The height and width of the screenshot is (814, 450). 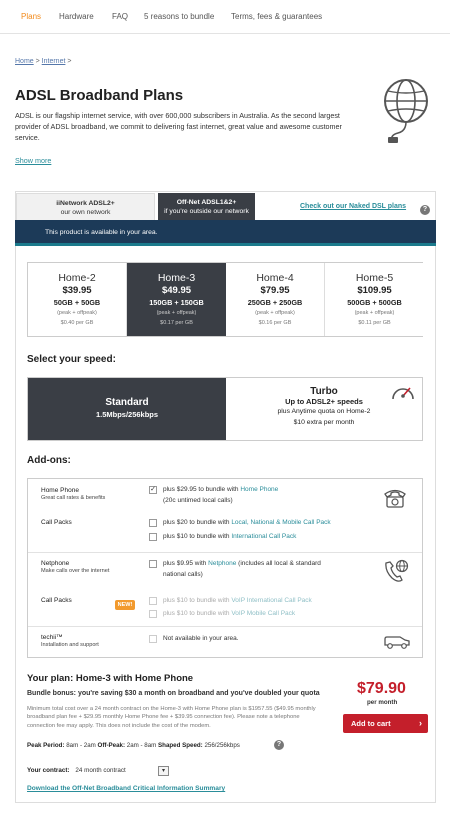 I want to click on plan-quota: 250GB + 250GB, so click(x=275, y=302).